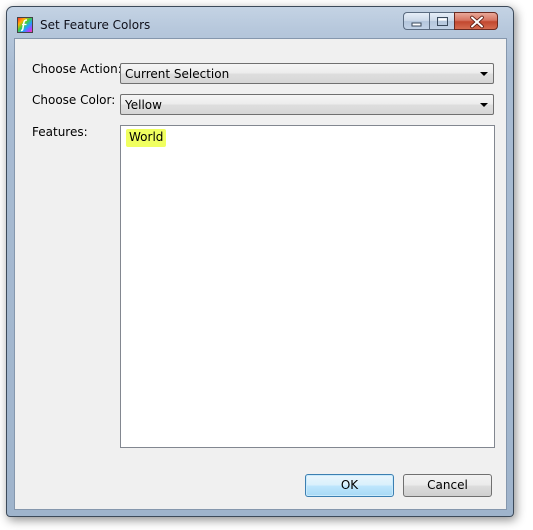  I want to click on cancel-button: Cancel, so click(447, 485).